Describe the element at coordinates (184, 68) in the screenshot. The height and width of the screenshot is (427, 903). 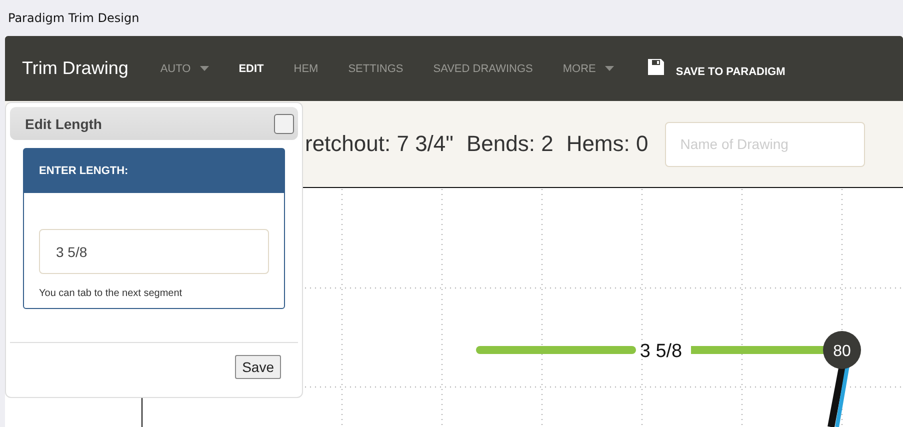
I see `nav-item: AUTO` at that location.